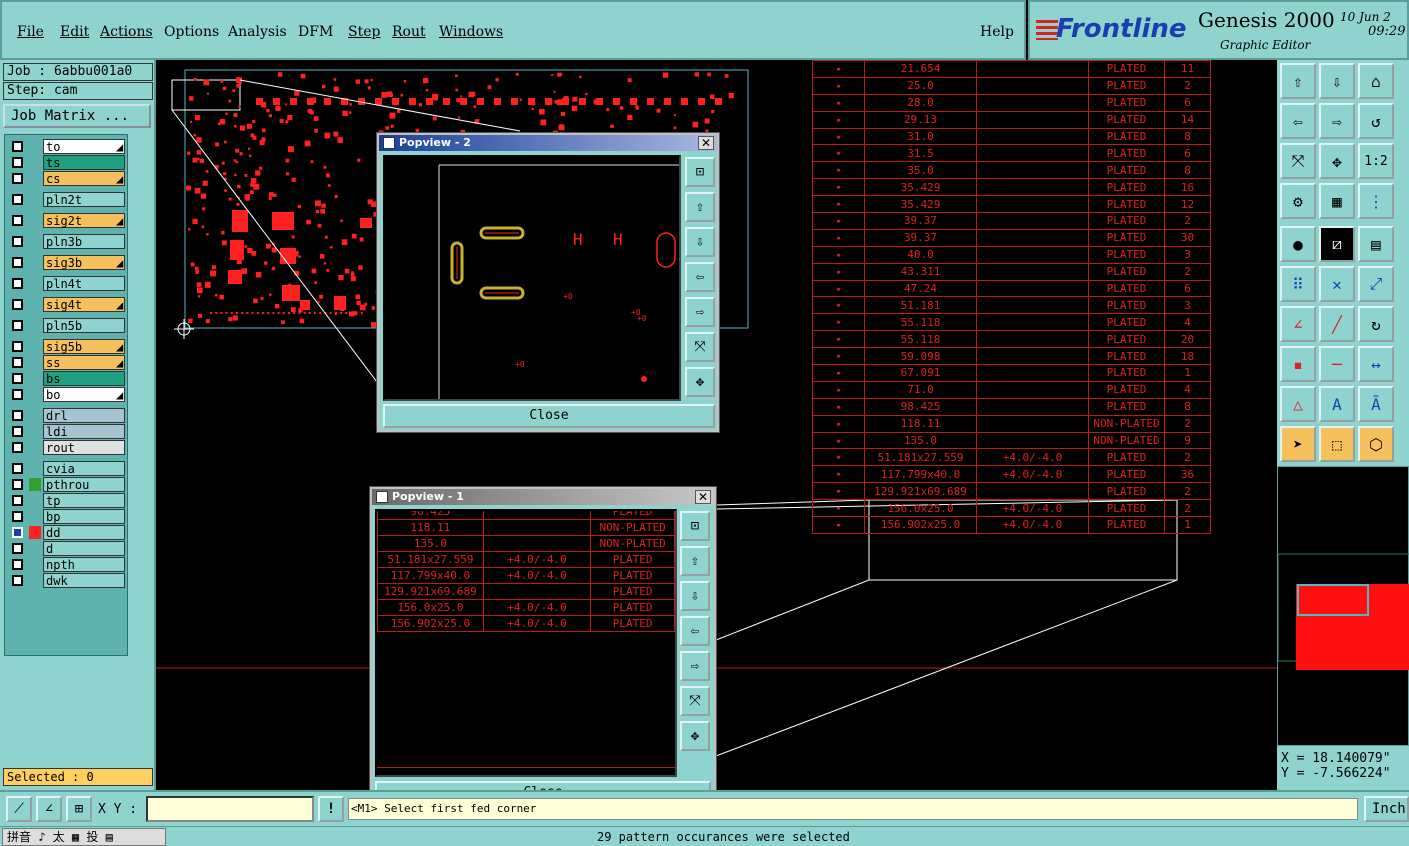  What do you see at coordinates (84, 304) in the screenshot?
I see `layer-name: sig4t` at bounding box center [84, 304].